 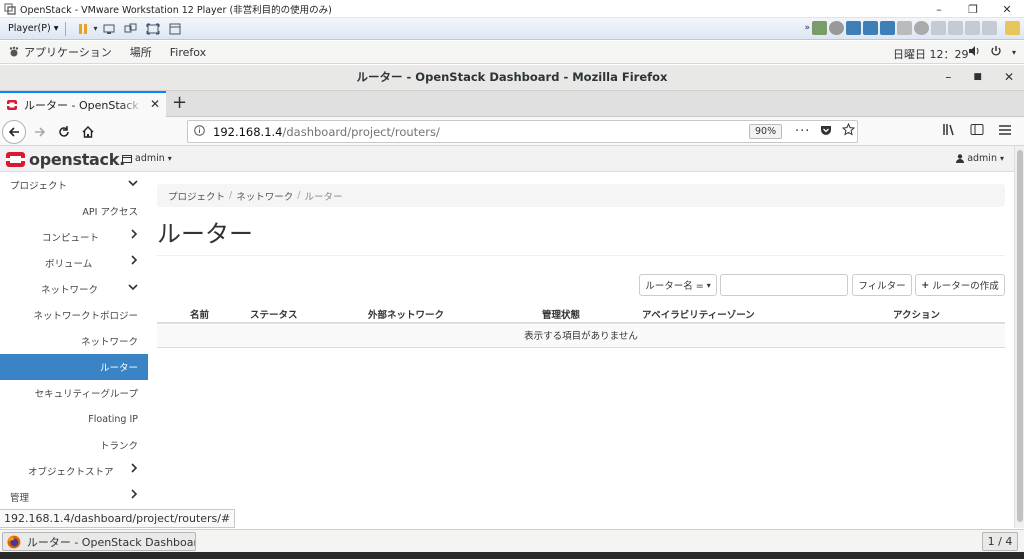 What do you see at coordinates (507, 159) in the screenshot?
I see `openstack-header: openstack. admin ▾ admin ▾` at bounding box center [507, 159].